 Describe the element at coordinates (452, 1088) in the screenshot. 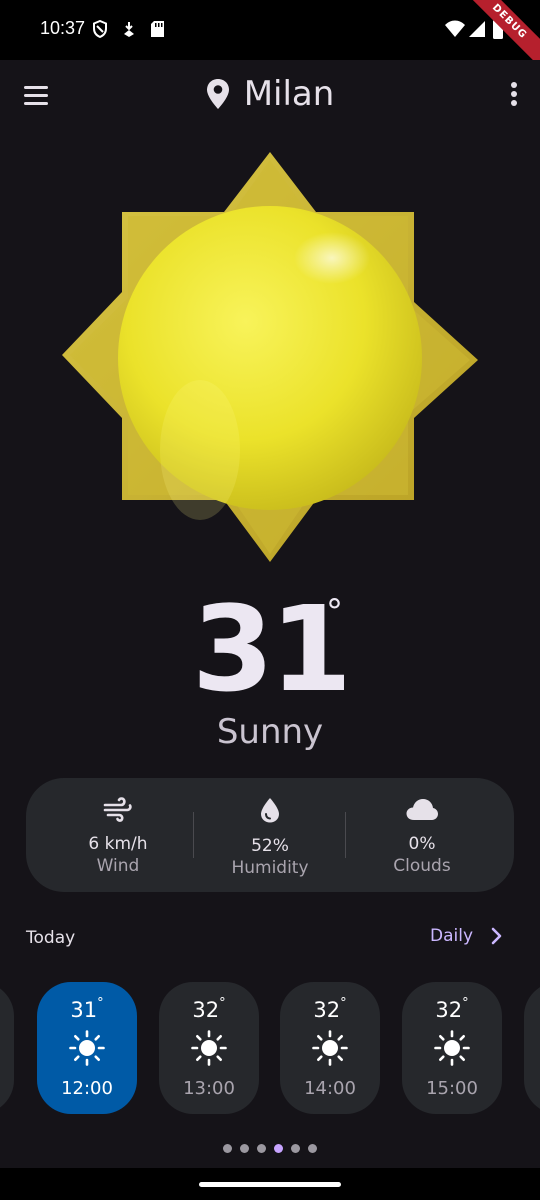

I see `hour-time: 15:00` at that location.